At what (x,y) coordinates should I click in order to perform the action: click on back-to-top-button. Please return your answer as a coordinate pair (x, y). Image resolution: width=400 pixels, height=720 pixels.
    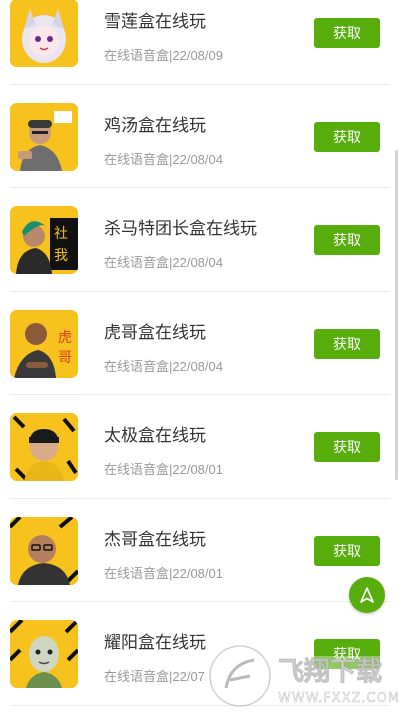
    Looking at the image, I should click on (367, 595).